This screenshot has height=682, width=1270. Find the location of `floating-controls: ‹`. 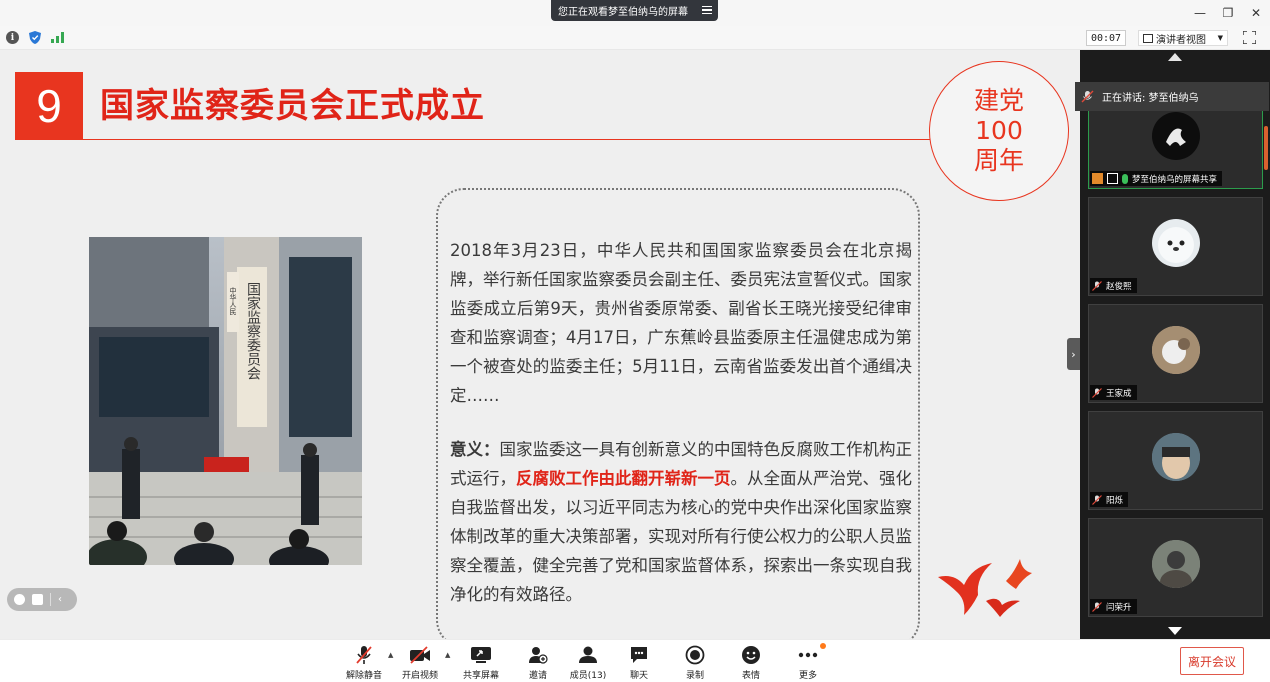

floating-controls: ‹ is located at coordinates (42, 599).